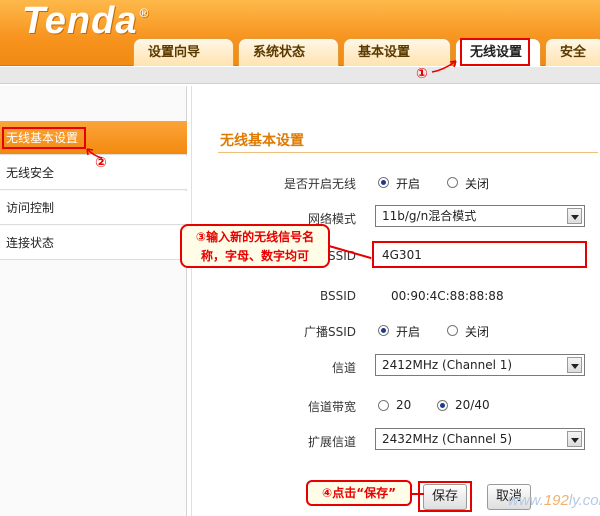 This screenshot has width=600, height=516. What do you see at coordinates (262, 141) in the screenshot?
I see `section-title: 无线基本设置` at bounding box center [262, 141].